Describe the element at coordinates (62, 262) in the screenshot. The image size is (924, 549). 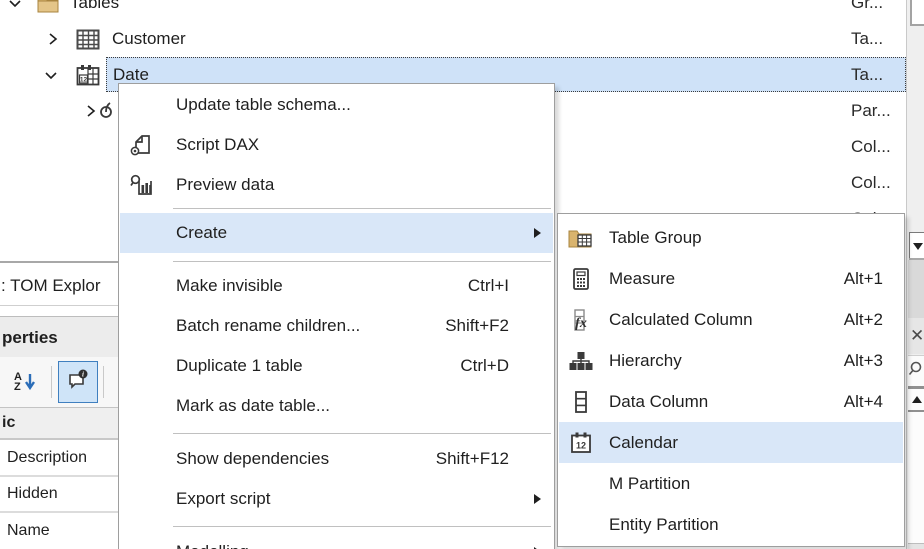
I see `panel-divider` at that location.